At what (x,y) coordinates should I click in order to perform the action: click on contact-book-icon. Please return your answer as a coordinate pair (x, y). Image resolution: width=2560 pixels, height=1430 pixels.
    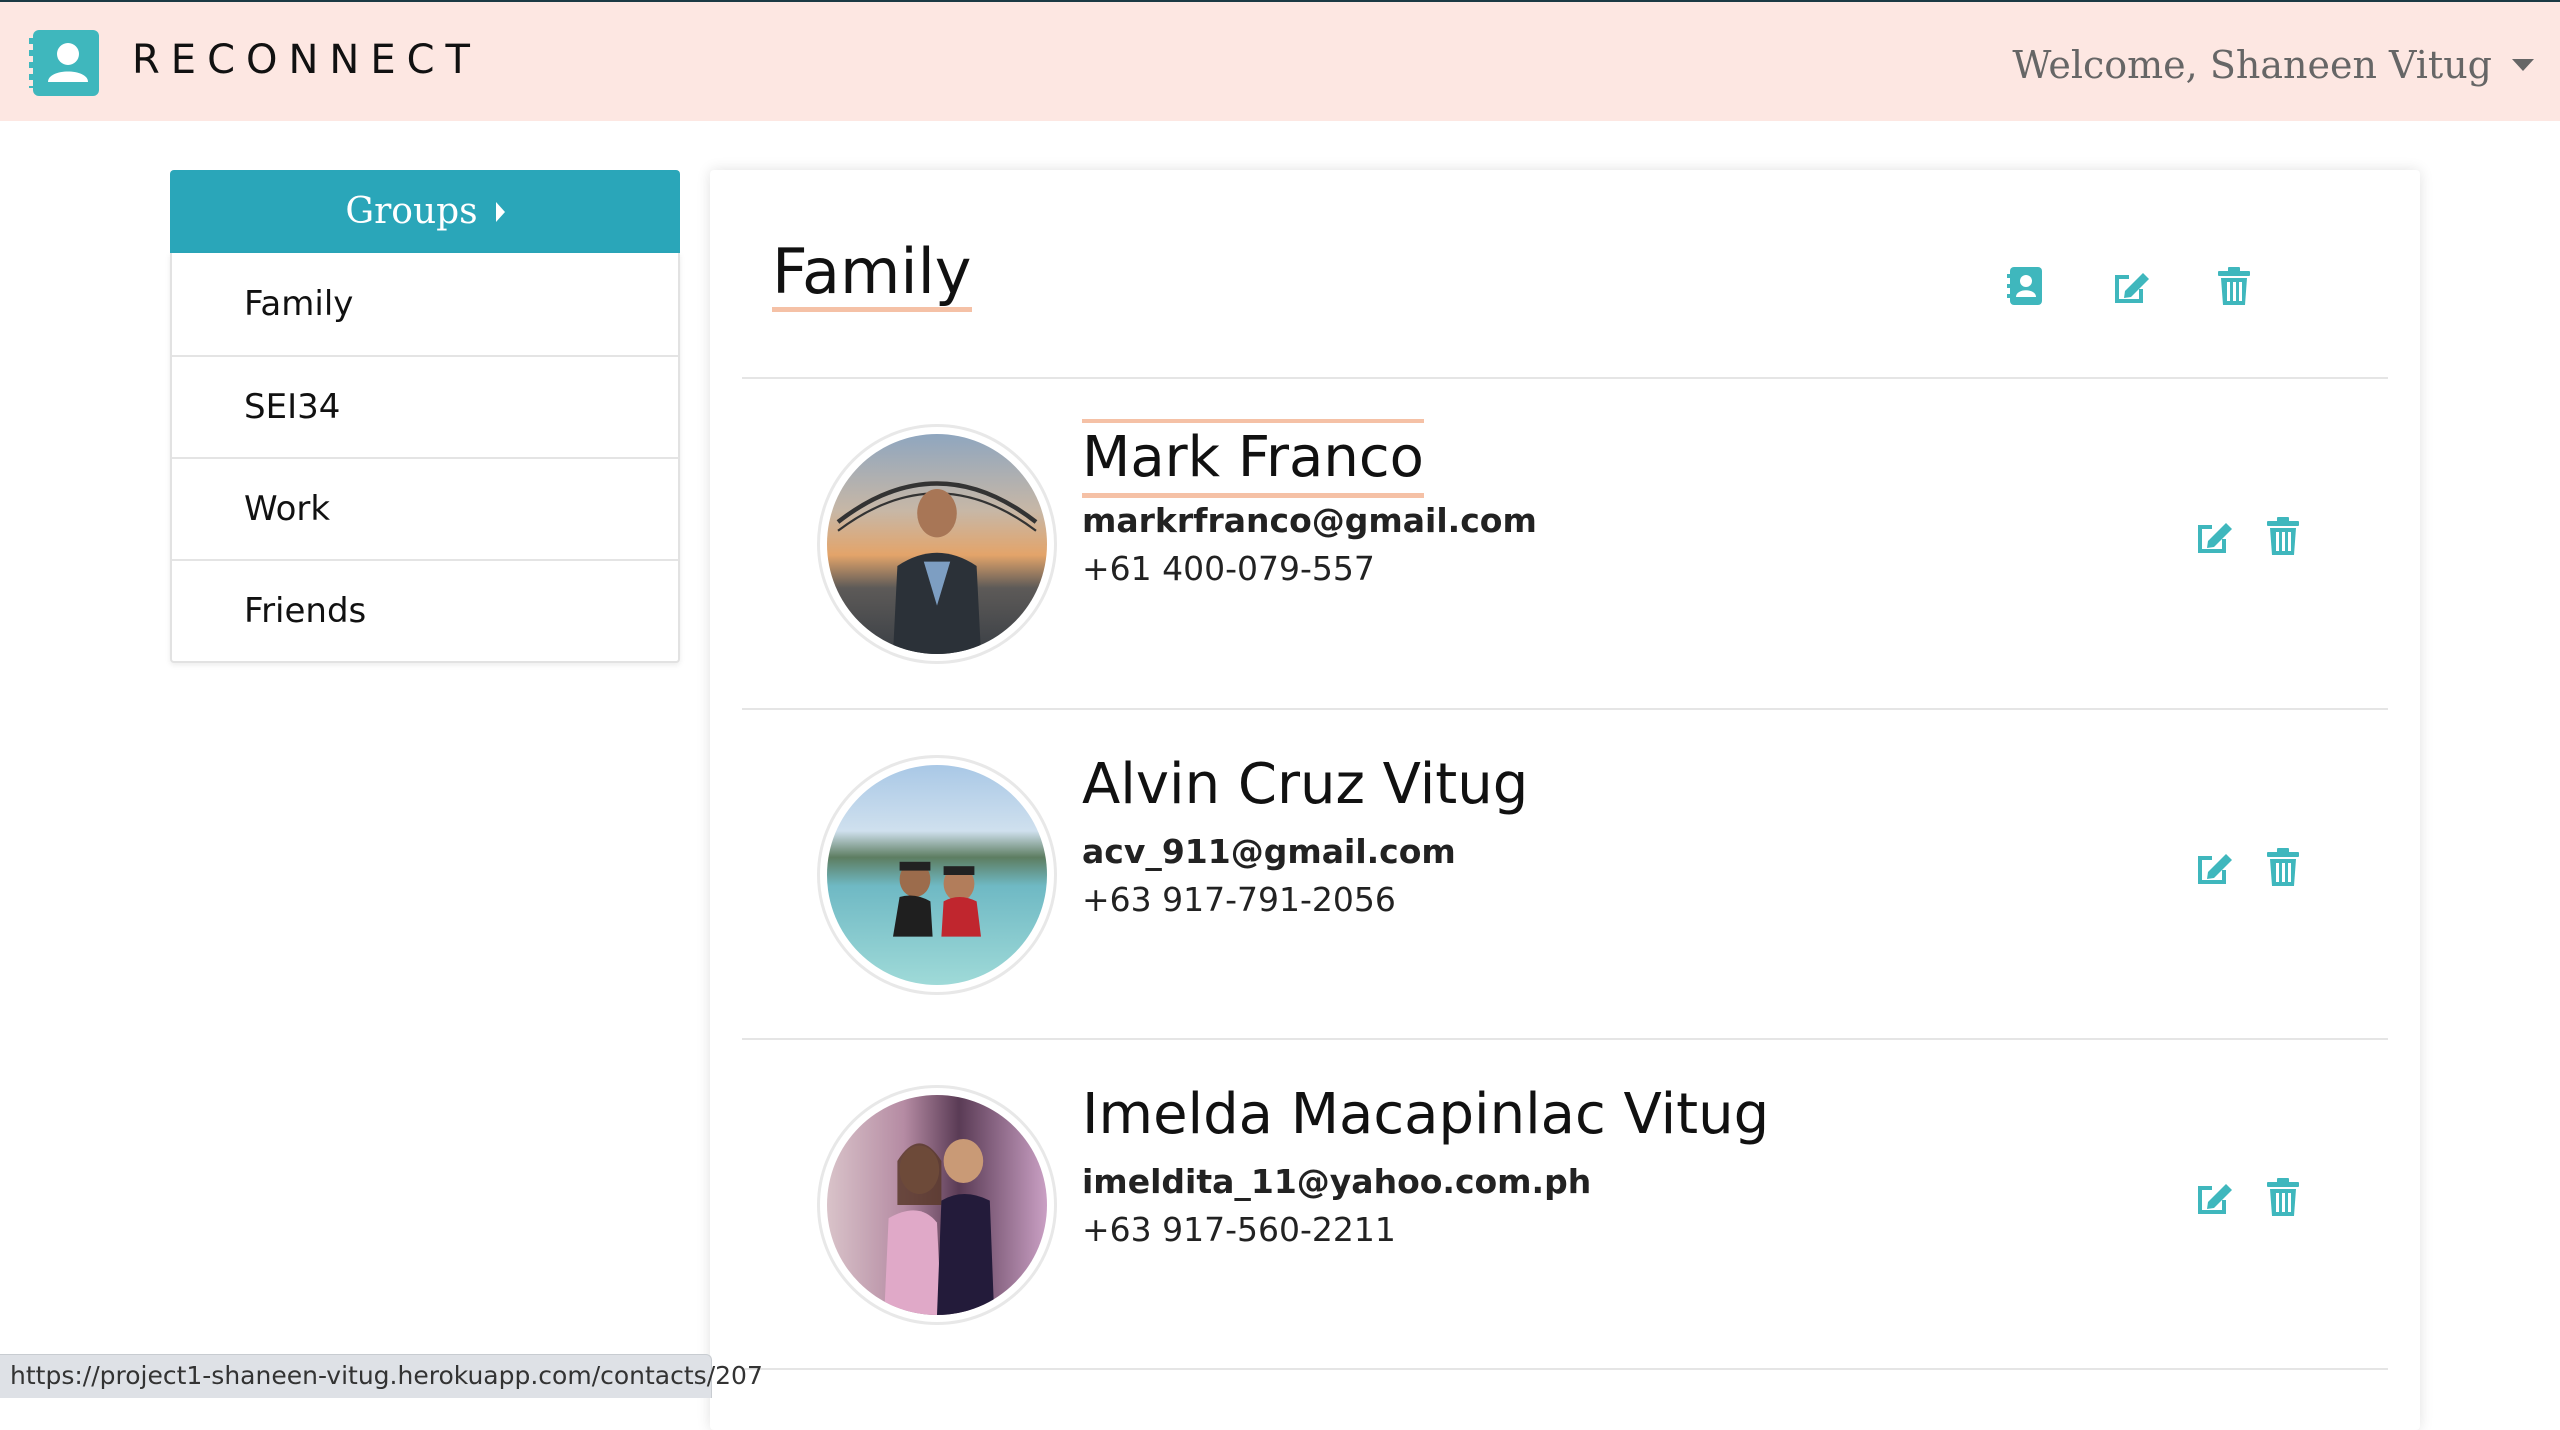
    Looking at the image, I should click on (2026, 286).